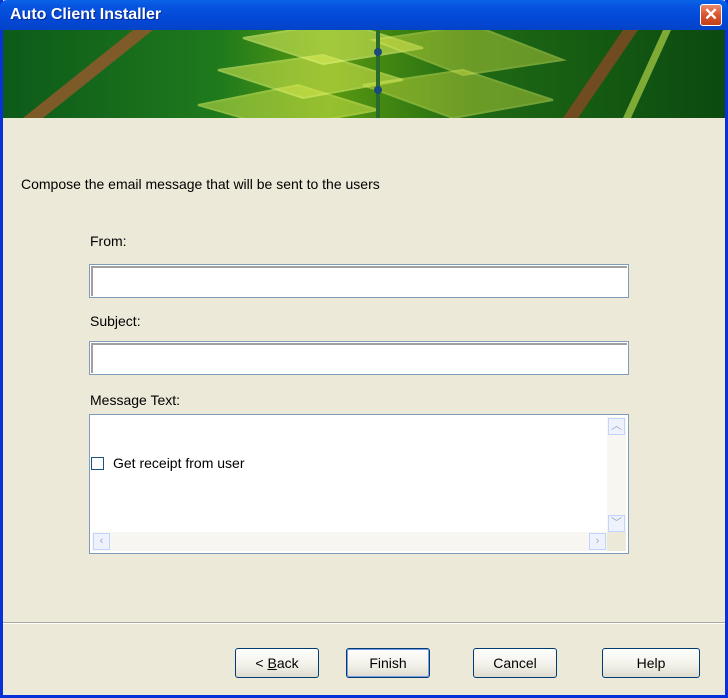  What do you see at coordinates (97, 463) in the screenshot?
I see `receipt-checkbox` at bounding box center [97, 463].